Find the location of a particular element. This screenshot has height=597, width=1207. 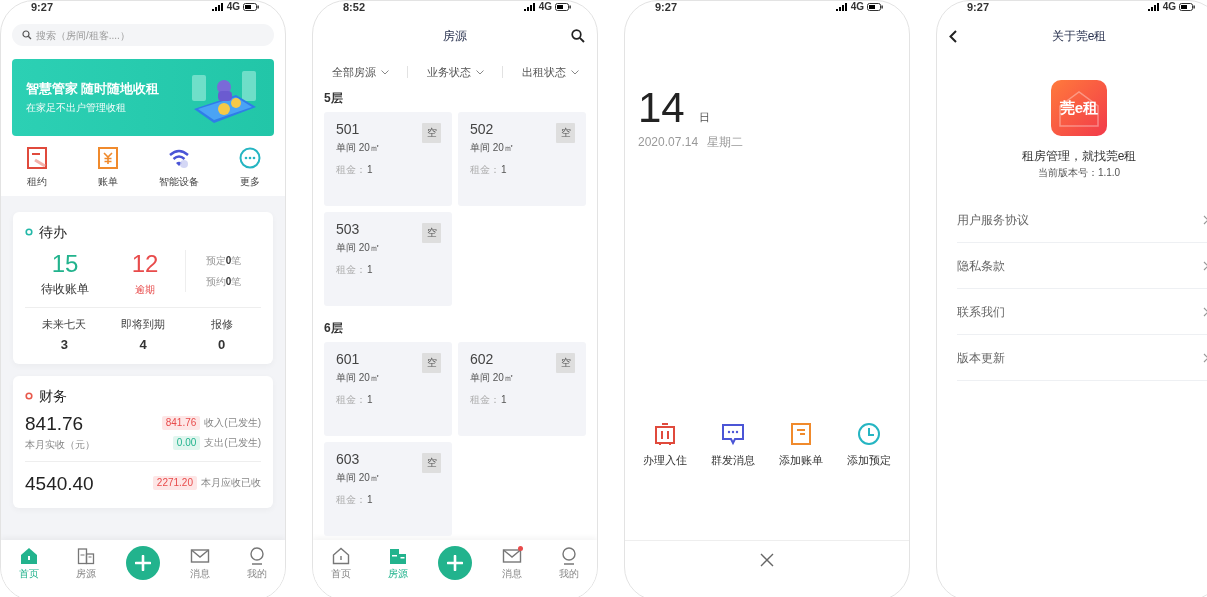

amount-tag: 0.00 is located at coordinates (186, 443).